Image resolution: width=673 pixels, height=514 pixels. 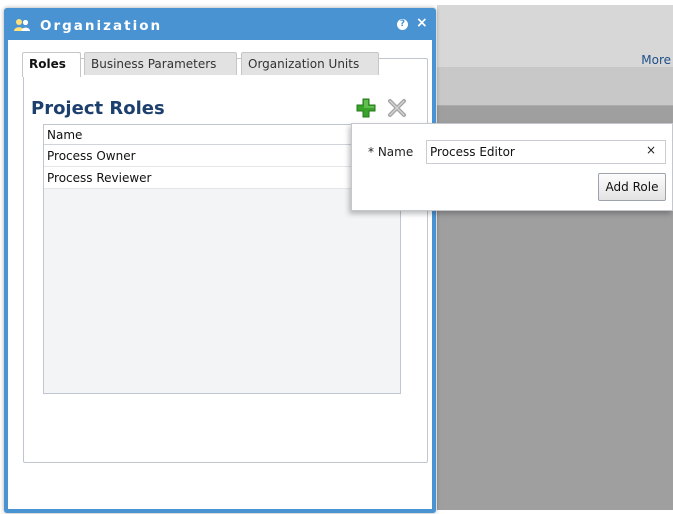 What do you see at coordinates (222, 156) in the screenshot?
I see `table-row: Process Owner` at bounding box center [222, 156].